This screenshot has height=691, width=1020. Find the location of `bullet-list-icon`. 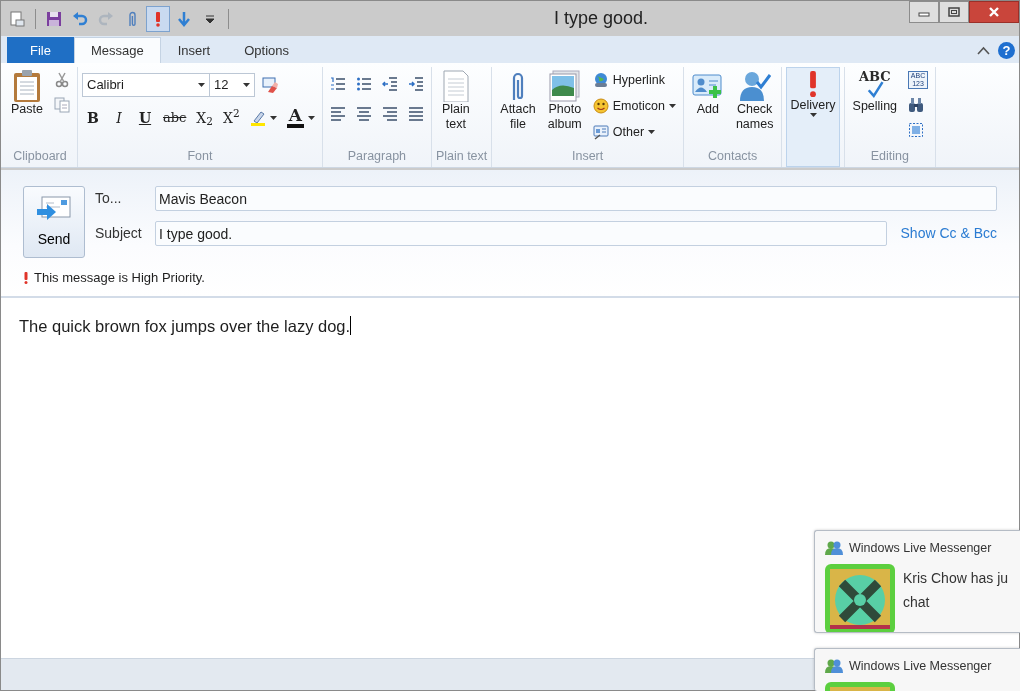

bullet-list-icon is located at coordinates (363, 84).